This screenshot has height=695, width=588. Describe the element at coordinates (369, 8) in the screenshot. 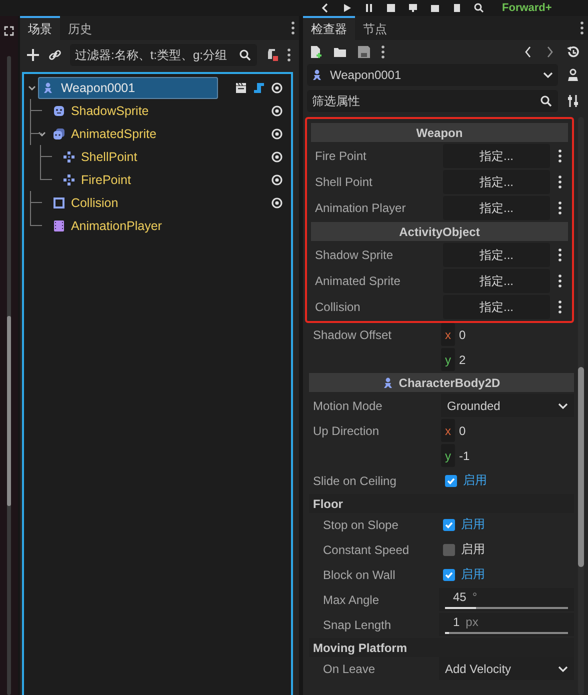

I see `pause-icon` at that location.